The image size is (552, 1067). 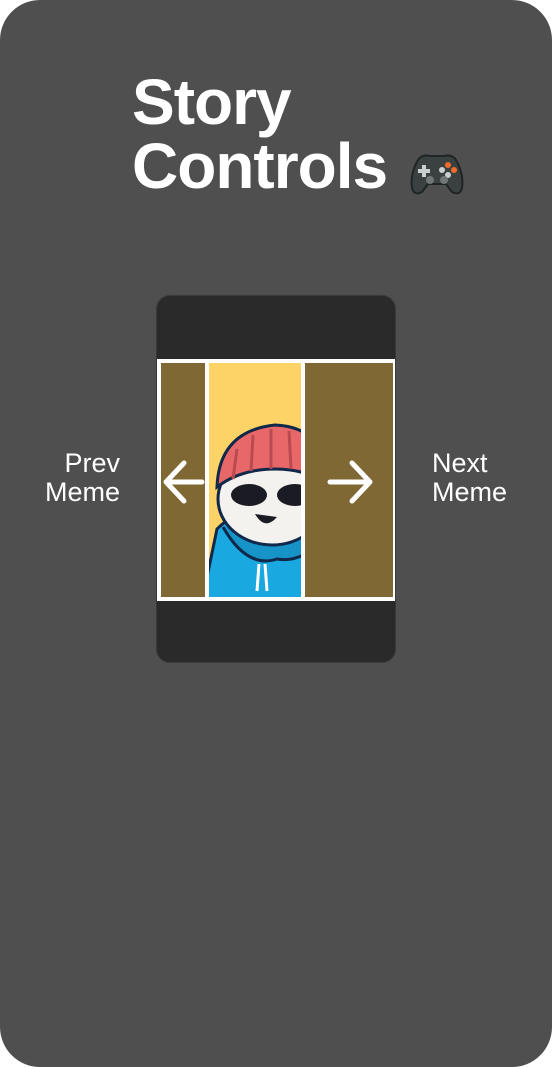 I want to click on prev-label-line-1: Prev, so click(x=92, y=463).